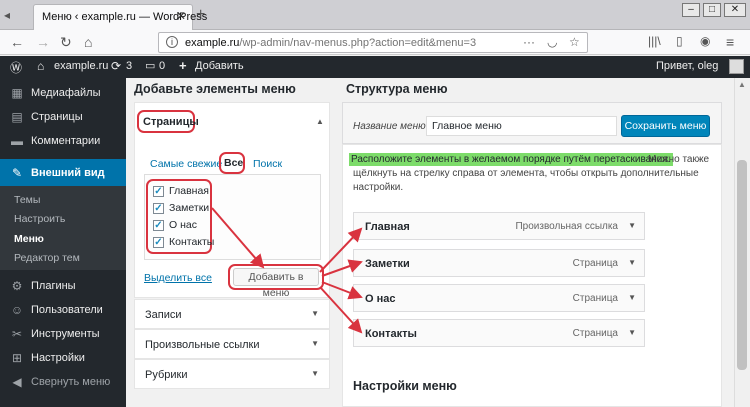 The image size is (750, 407). Describe the element at coordinates (742, 265) in the screenshot. I see `scrollbar-thumb` at that location.